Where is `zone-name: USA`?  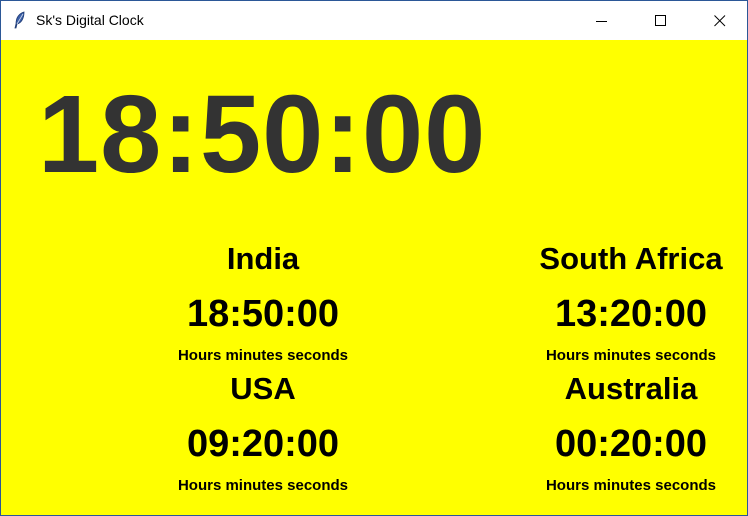
zone-name: USA is located at coordinates (263, 388).